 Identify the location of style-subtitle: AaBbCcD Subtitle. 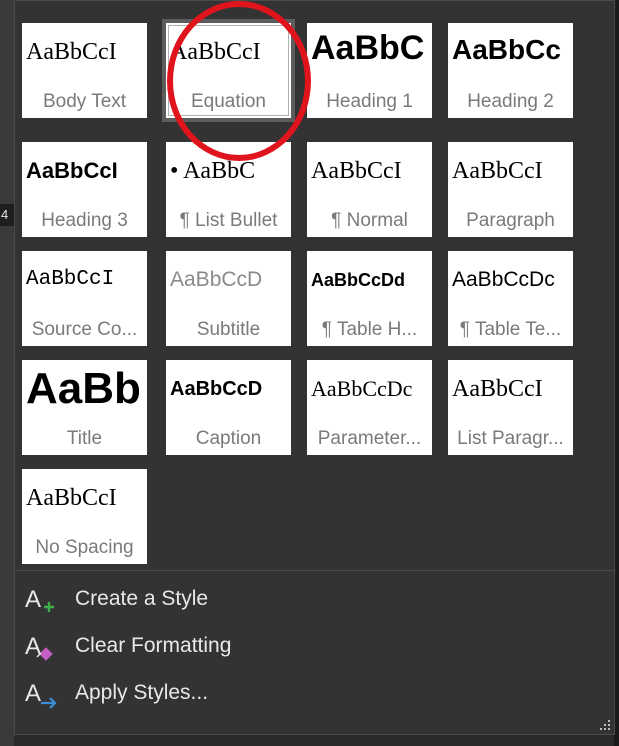
(228, 298).